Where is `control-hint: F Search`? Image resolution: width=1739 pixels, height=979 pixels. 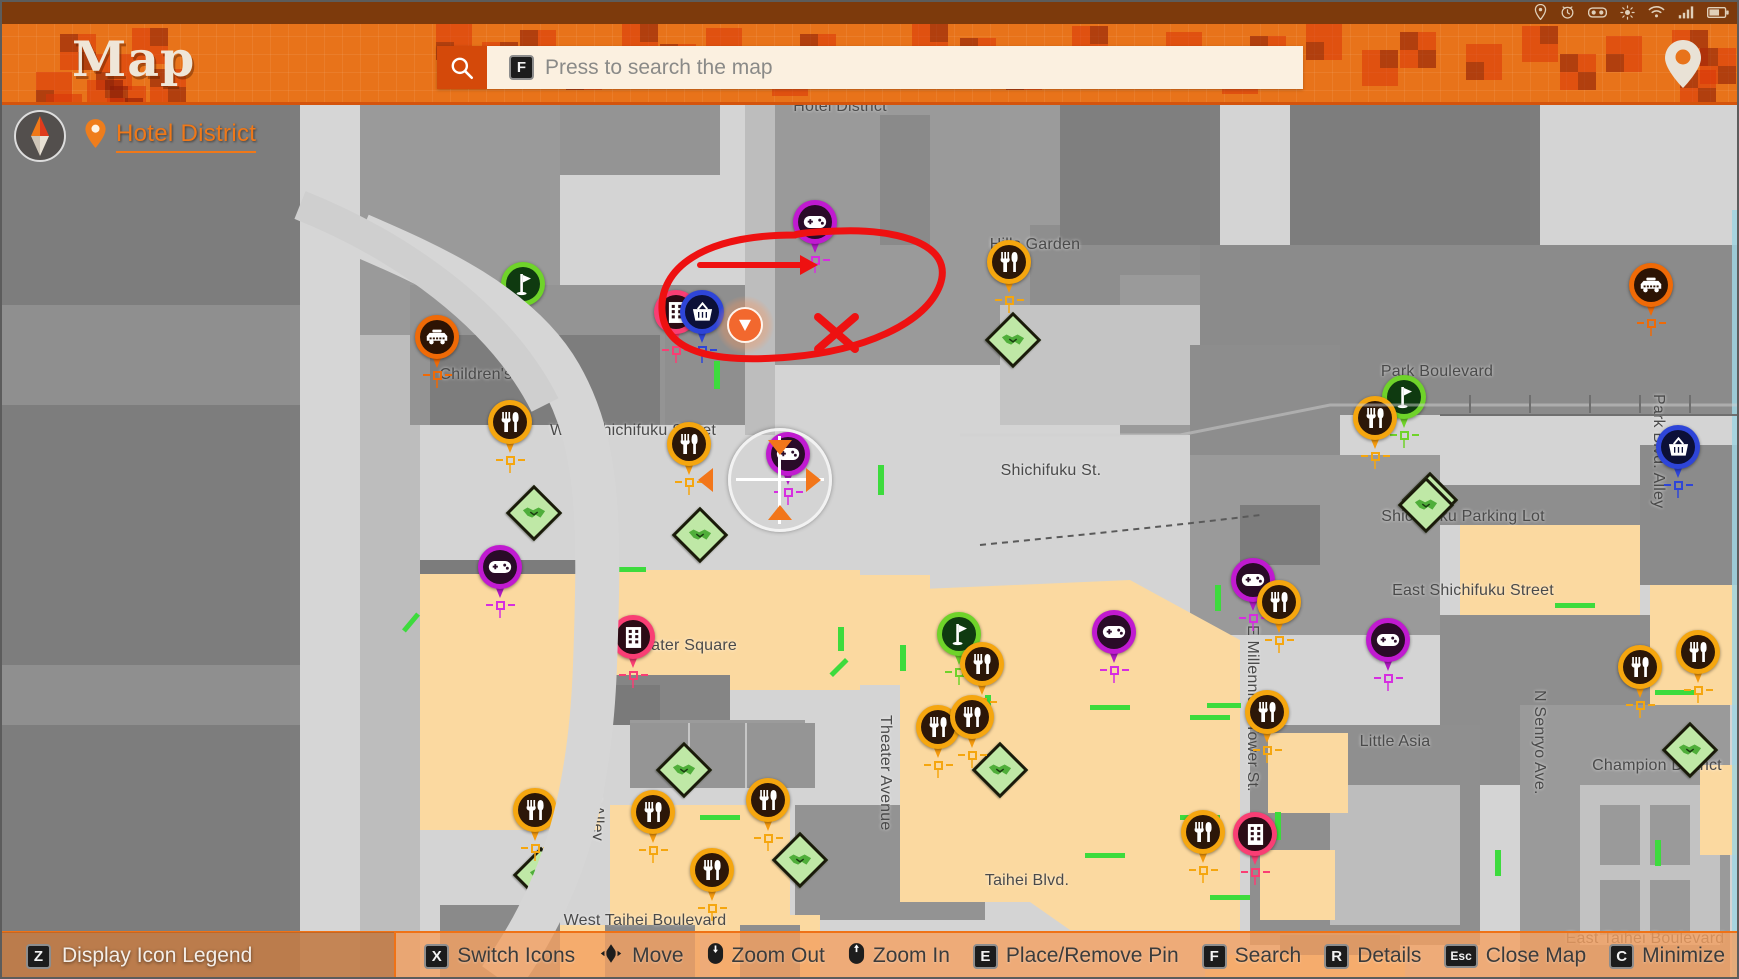 control-hint: F Search is located at coordinates (1251, 956).